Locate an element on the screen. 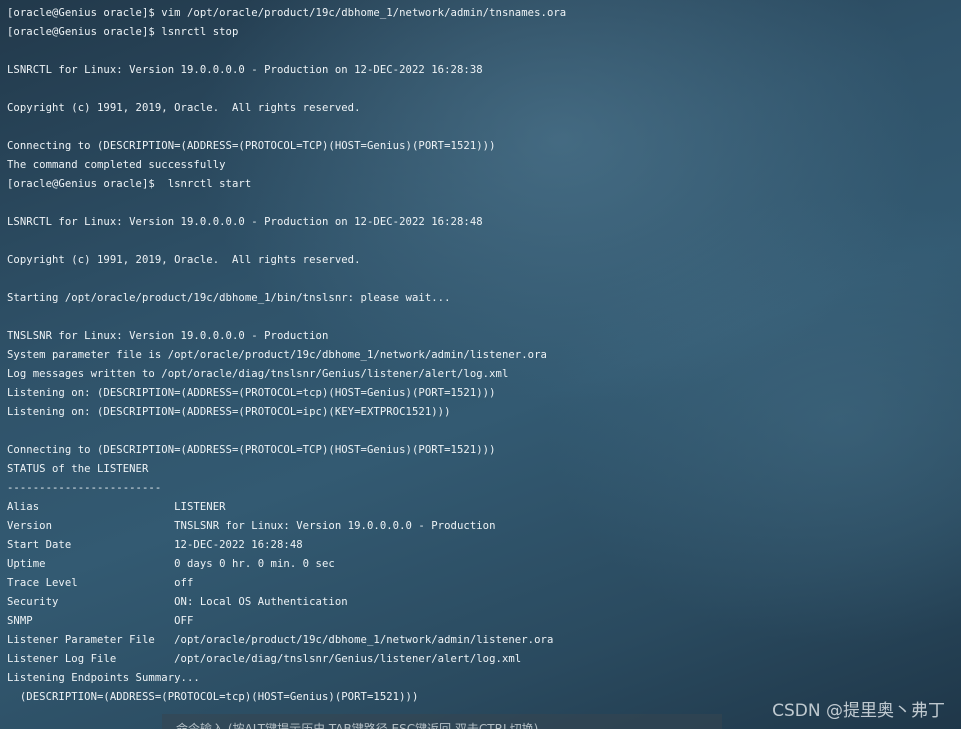 The height and width of the screenshot is (729, 961). terminal-line: Alias LISTENER is located at coordinates (116, 507).